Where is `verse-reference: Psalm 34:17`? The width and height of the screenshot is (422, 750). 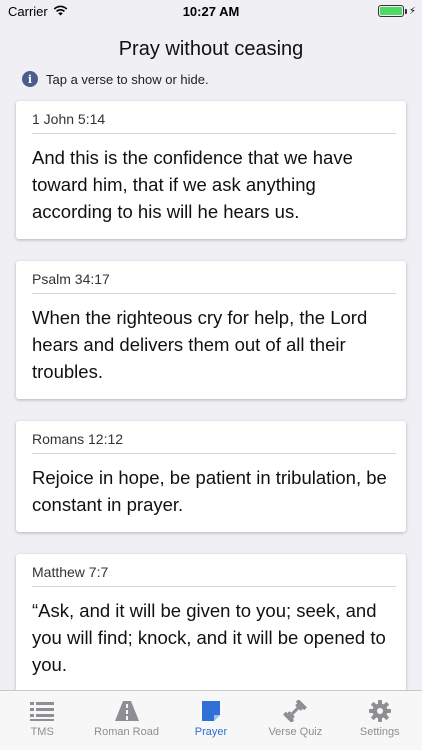 verse-reference: Psalm 34:17 is located at coordinates (214, 282).